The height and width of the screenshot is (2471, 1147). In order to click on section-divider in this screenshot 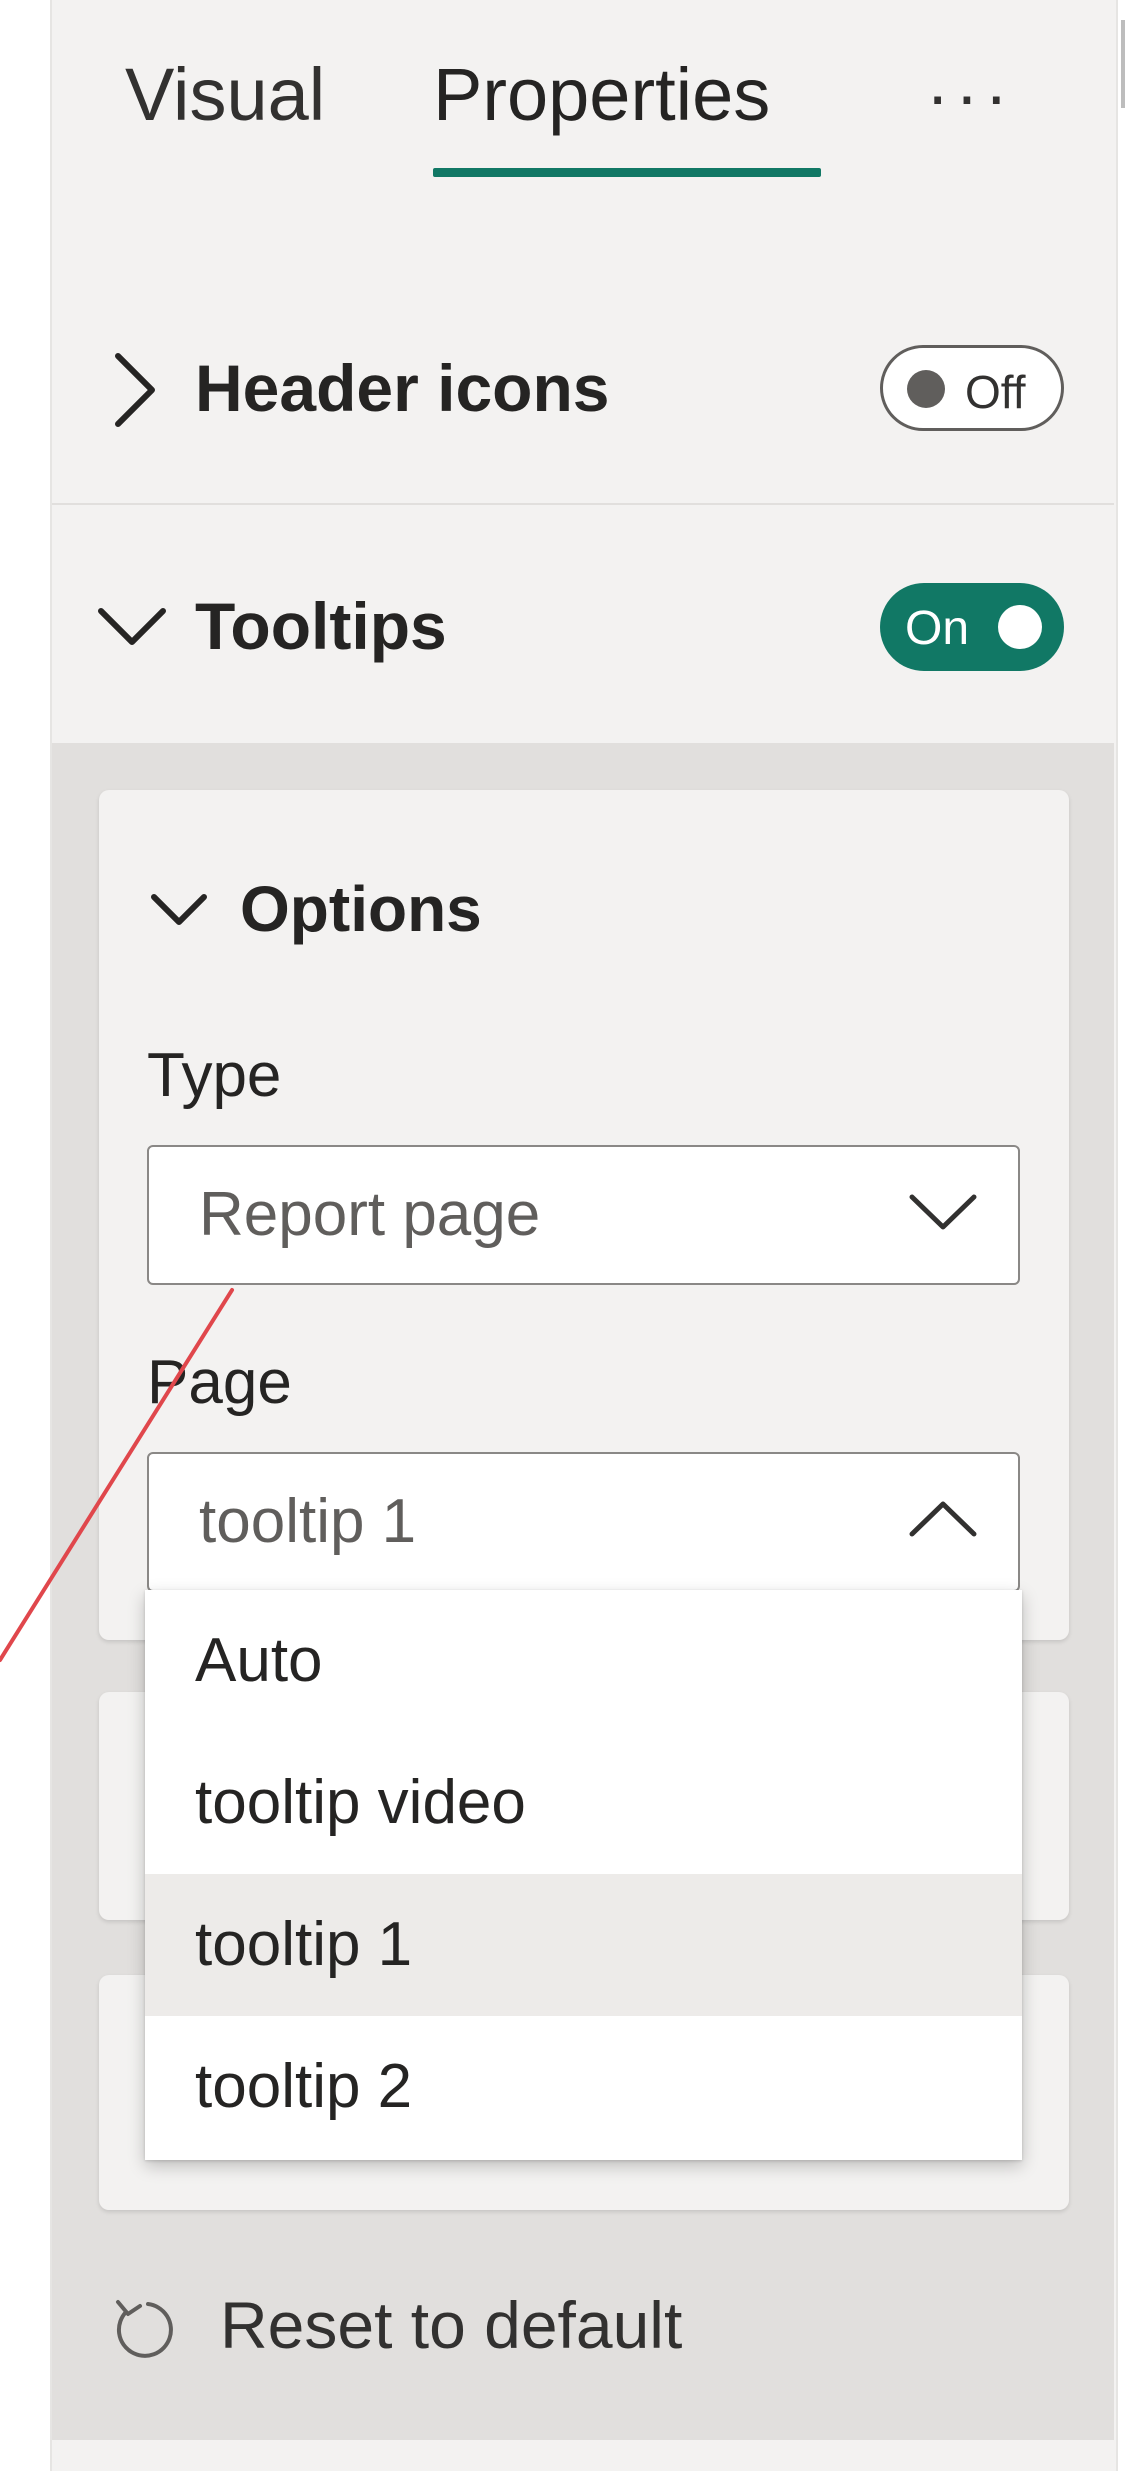, I will do `click(583, 504)`.